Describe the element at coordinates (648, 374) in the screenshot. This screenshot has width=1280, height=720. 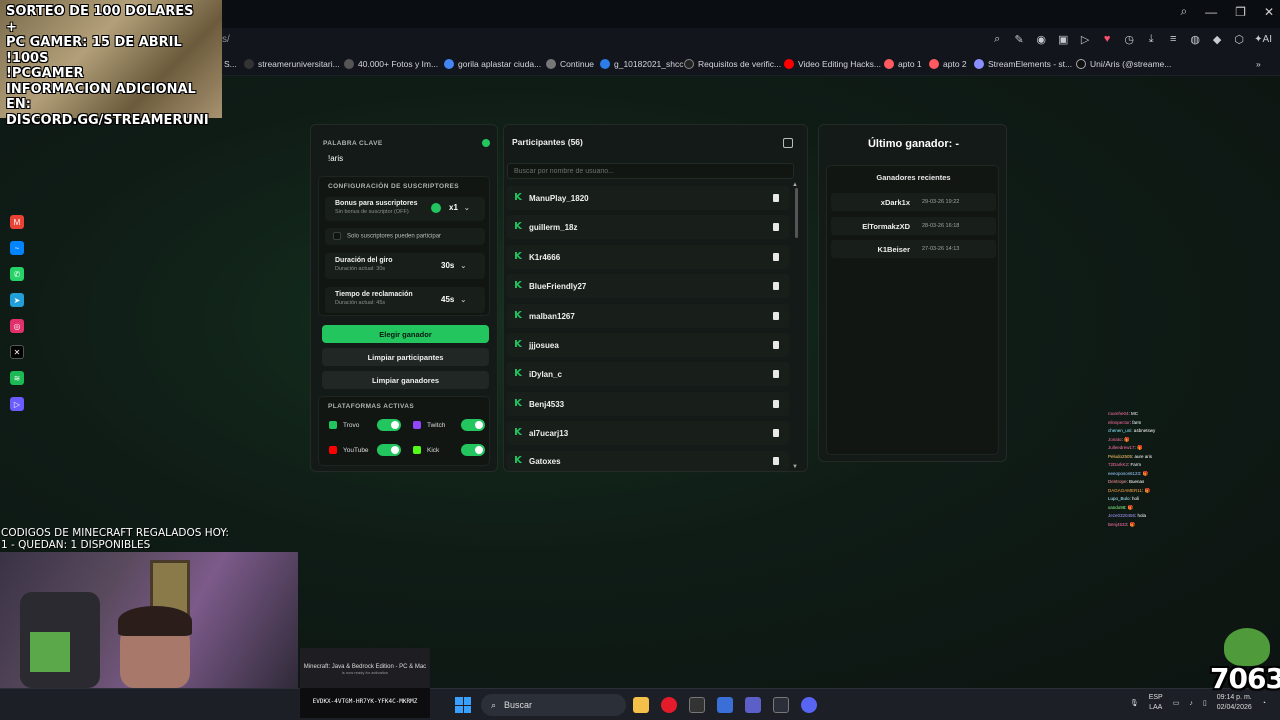
I see `list-item: KiDylan_c` at that location.